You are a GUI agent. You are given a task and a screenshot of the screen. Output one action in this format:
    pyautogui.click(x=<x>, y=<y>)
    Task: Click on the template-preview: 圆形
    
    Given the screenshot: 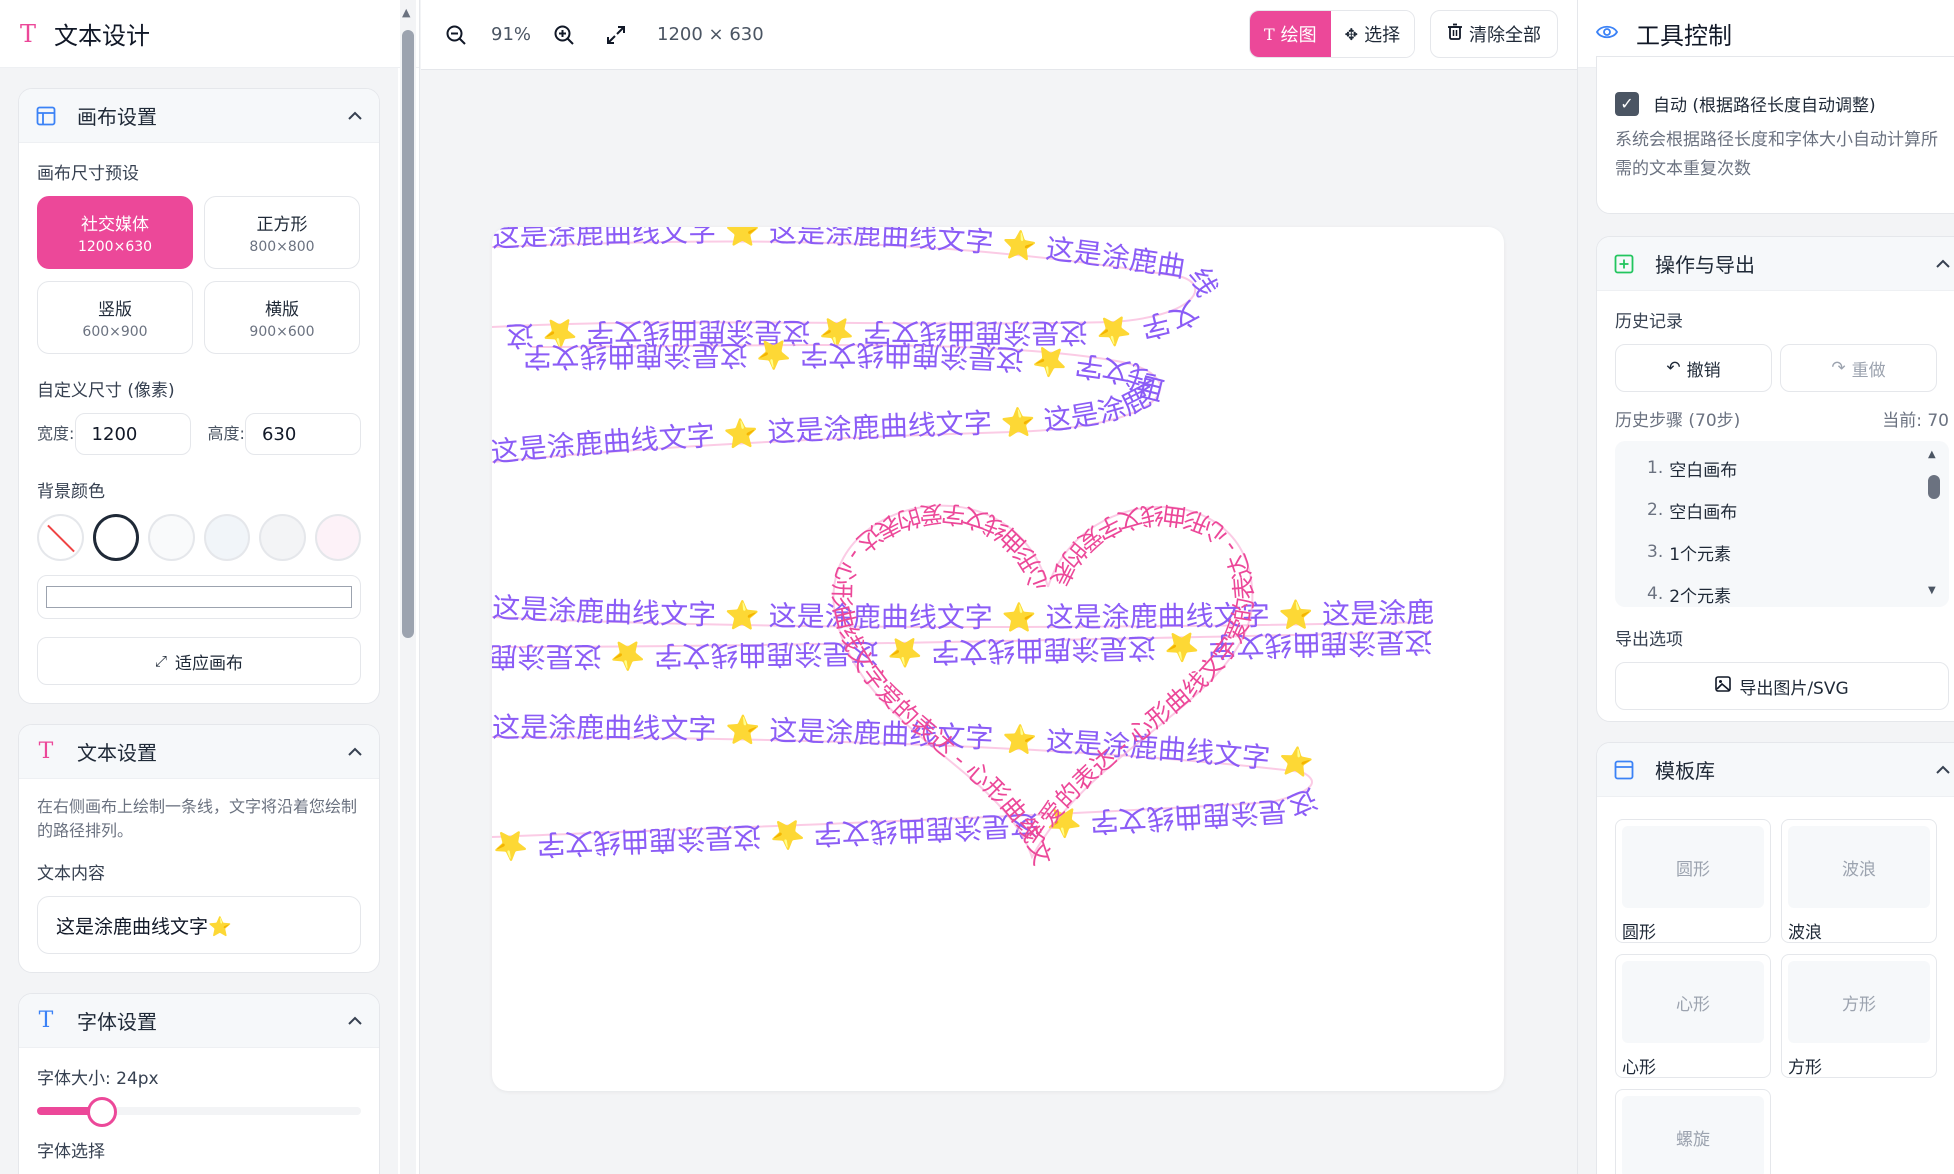 What is the action you would take?
    pyautogui.click(x=1693, y=867)
    